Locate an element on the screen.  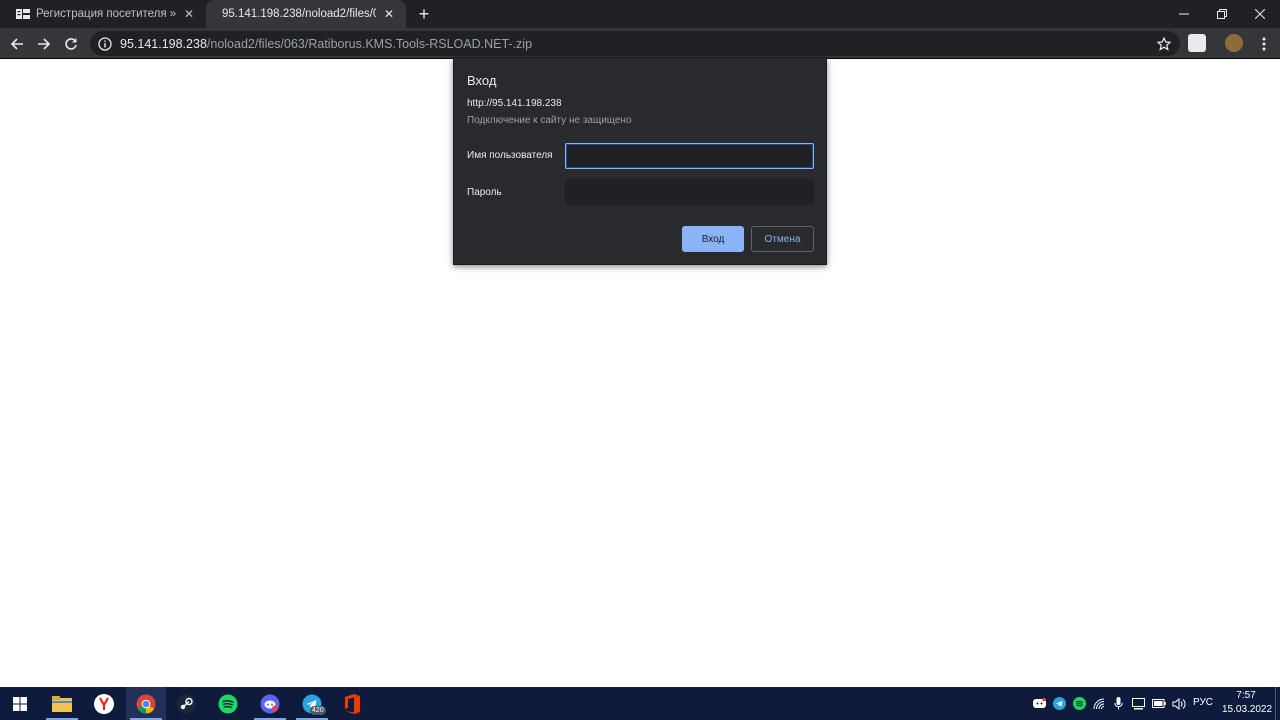
language-indicator: РУС is located at coordinates (1203, 702).